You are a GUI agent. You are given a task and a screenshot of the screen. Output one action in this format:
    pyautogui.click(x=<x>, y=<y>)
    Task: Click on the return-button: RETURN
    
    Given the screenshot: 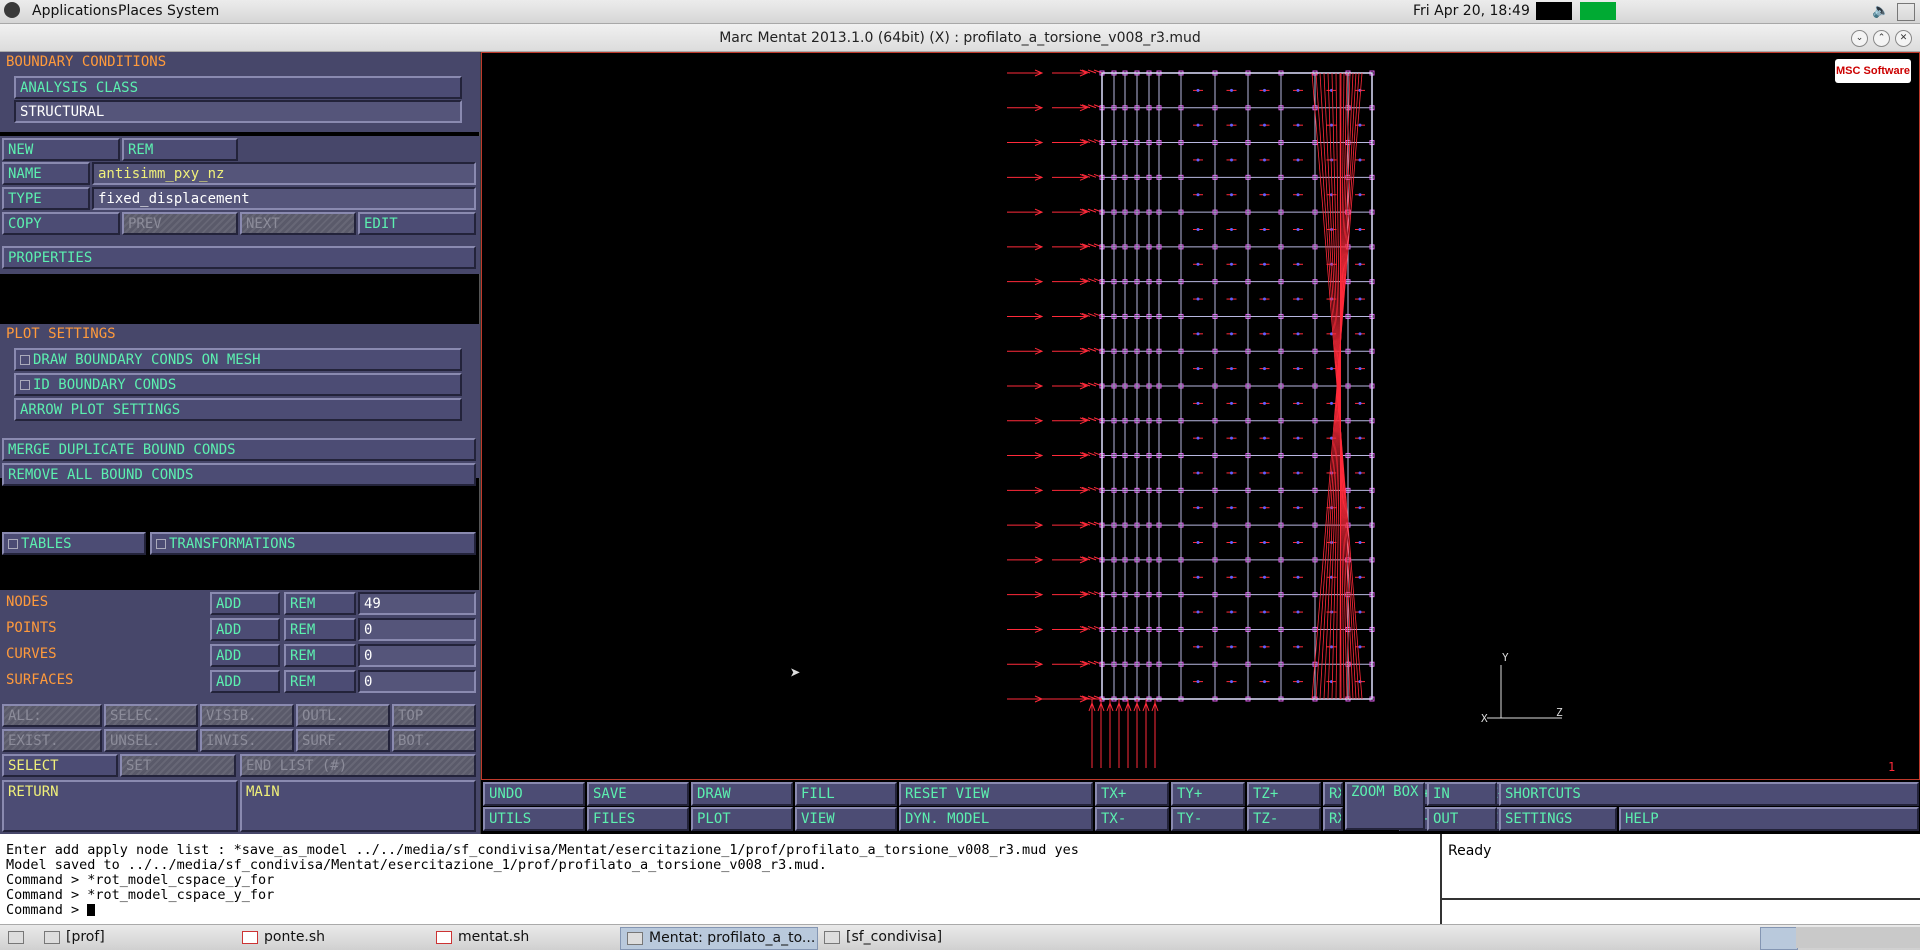 What is the action you would take?
    pyautogui.click(x=120, y=806)
    